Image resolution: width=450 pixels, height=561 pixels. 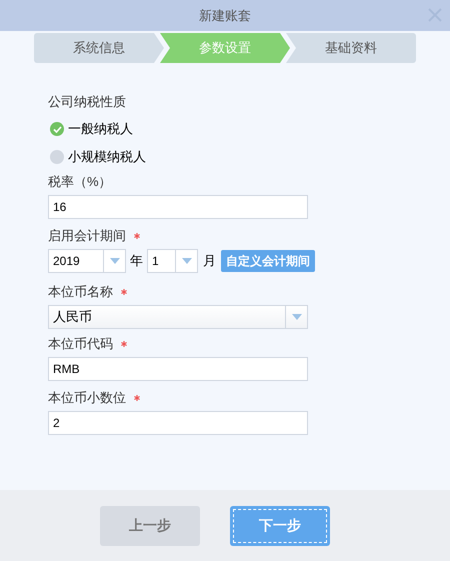 What do you see at coordinates (80, 182) in the screenshot?
I see `field-label: 税率（%）` at bounding box center [80, 182].